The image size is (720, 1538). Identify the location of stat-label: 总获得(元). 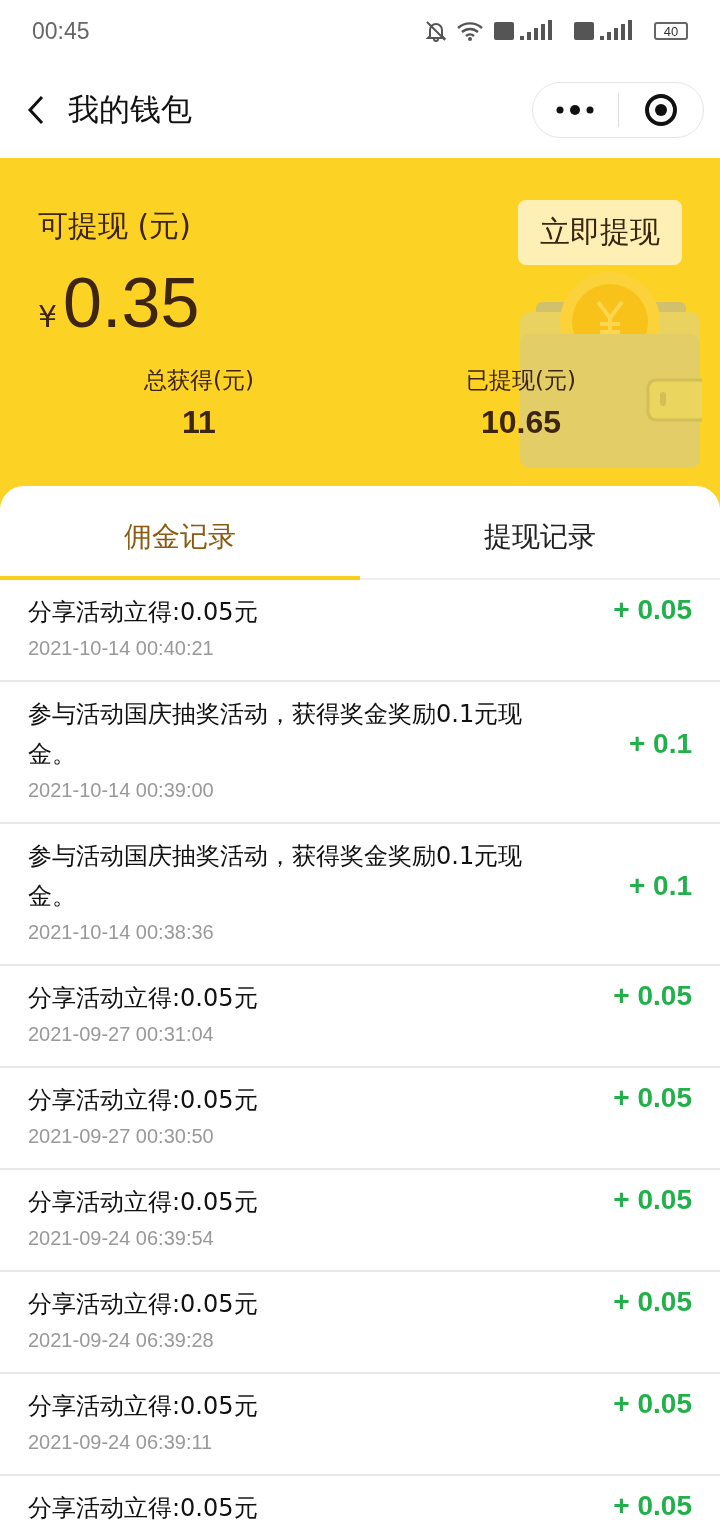
(199, 380).